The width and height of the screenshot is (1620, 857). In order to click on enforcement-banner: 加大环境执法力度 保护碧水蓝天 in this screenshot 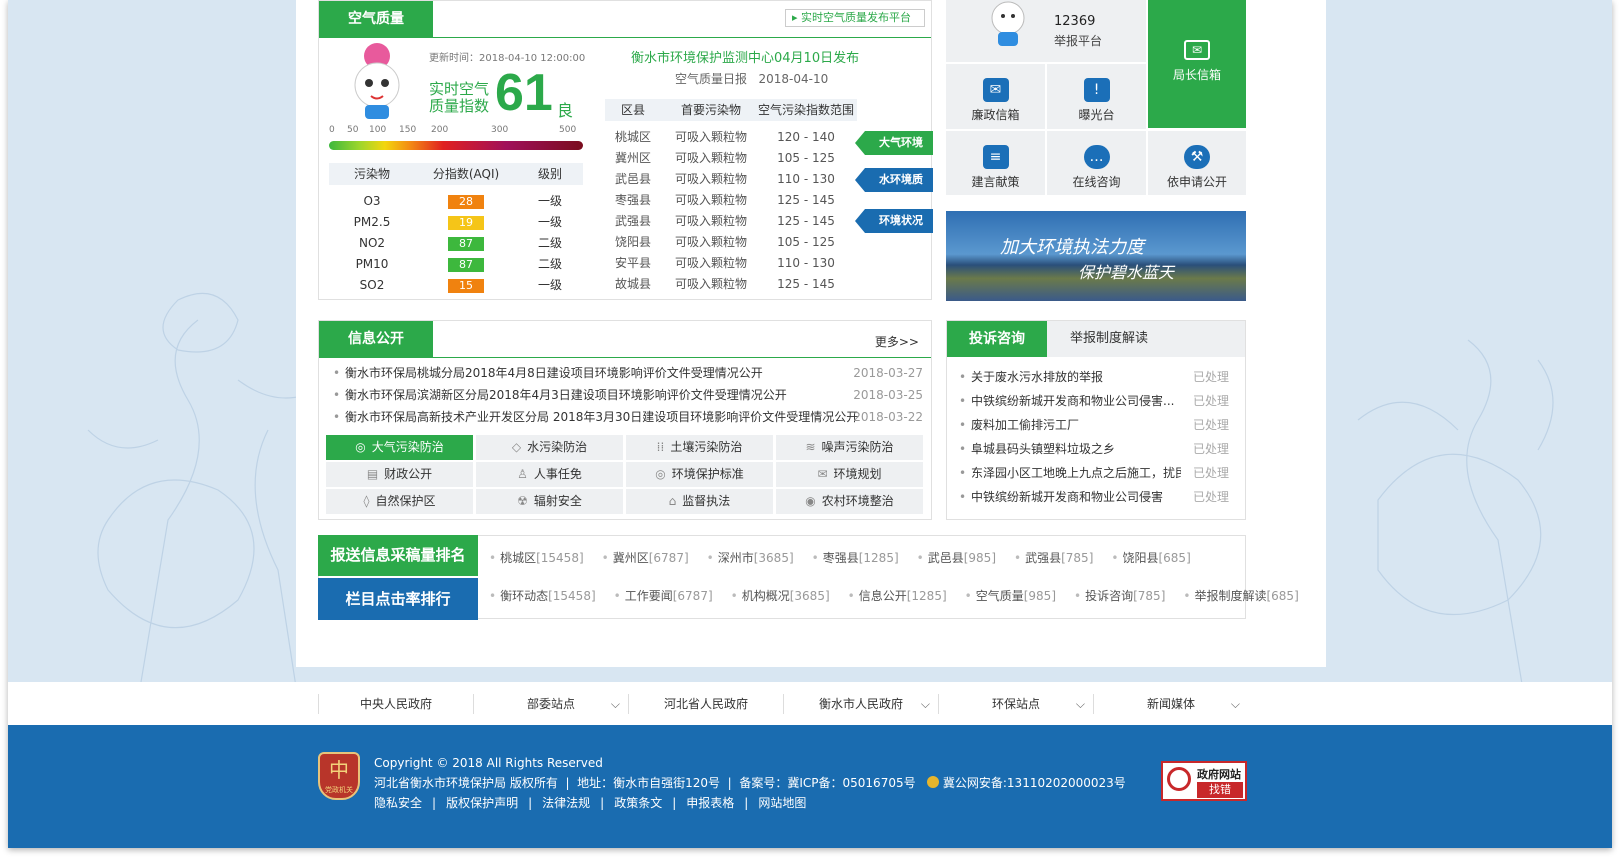, I will do `click(1096, 256)`.